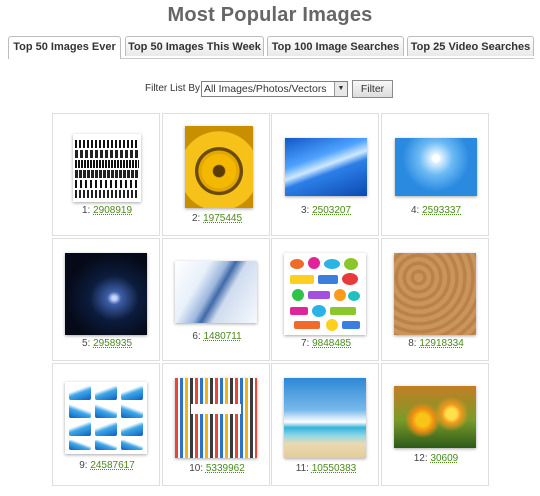 Image resolution: width=540 pixels, height=496 pixels. Describe the element at coordinates (415, 210) in the screenshot. I see `rank-label: 4:` at that location.